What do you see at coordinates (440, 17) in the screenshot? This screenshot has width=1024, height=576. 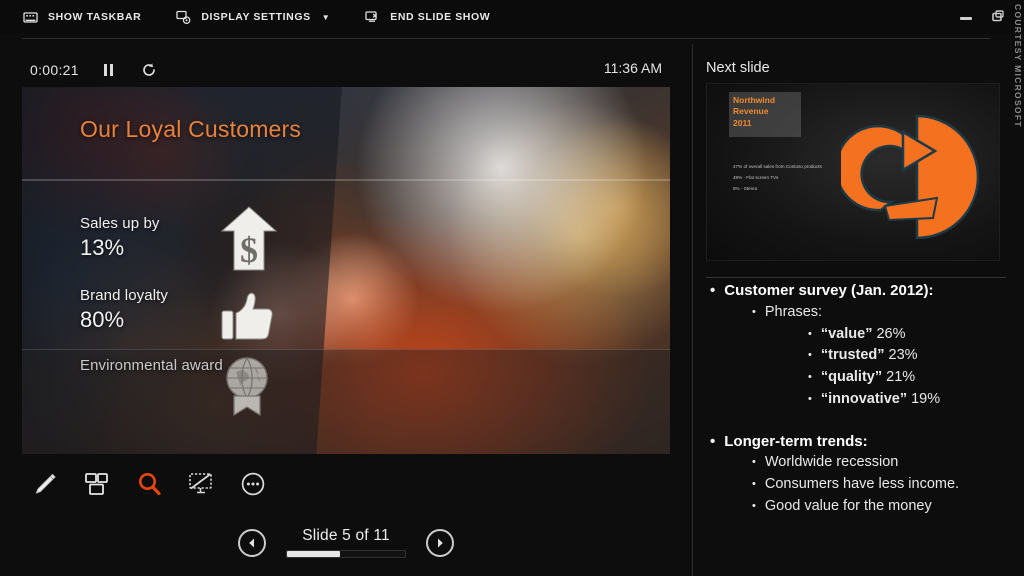 I see `end-slideshow-label: END SLIDE SHOW` at bounding box center [440, 17].